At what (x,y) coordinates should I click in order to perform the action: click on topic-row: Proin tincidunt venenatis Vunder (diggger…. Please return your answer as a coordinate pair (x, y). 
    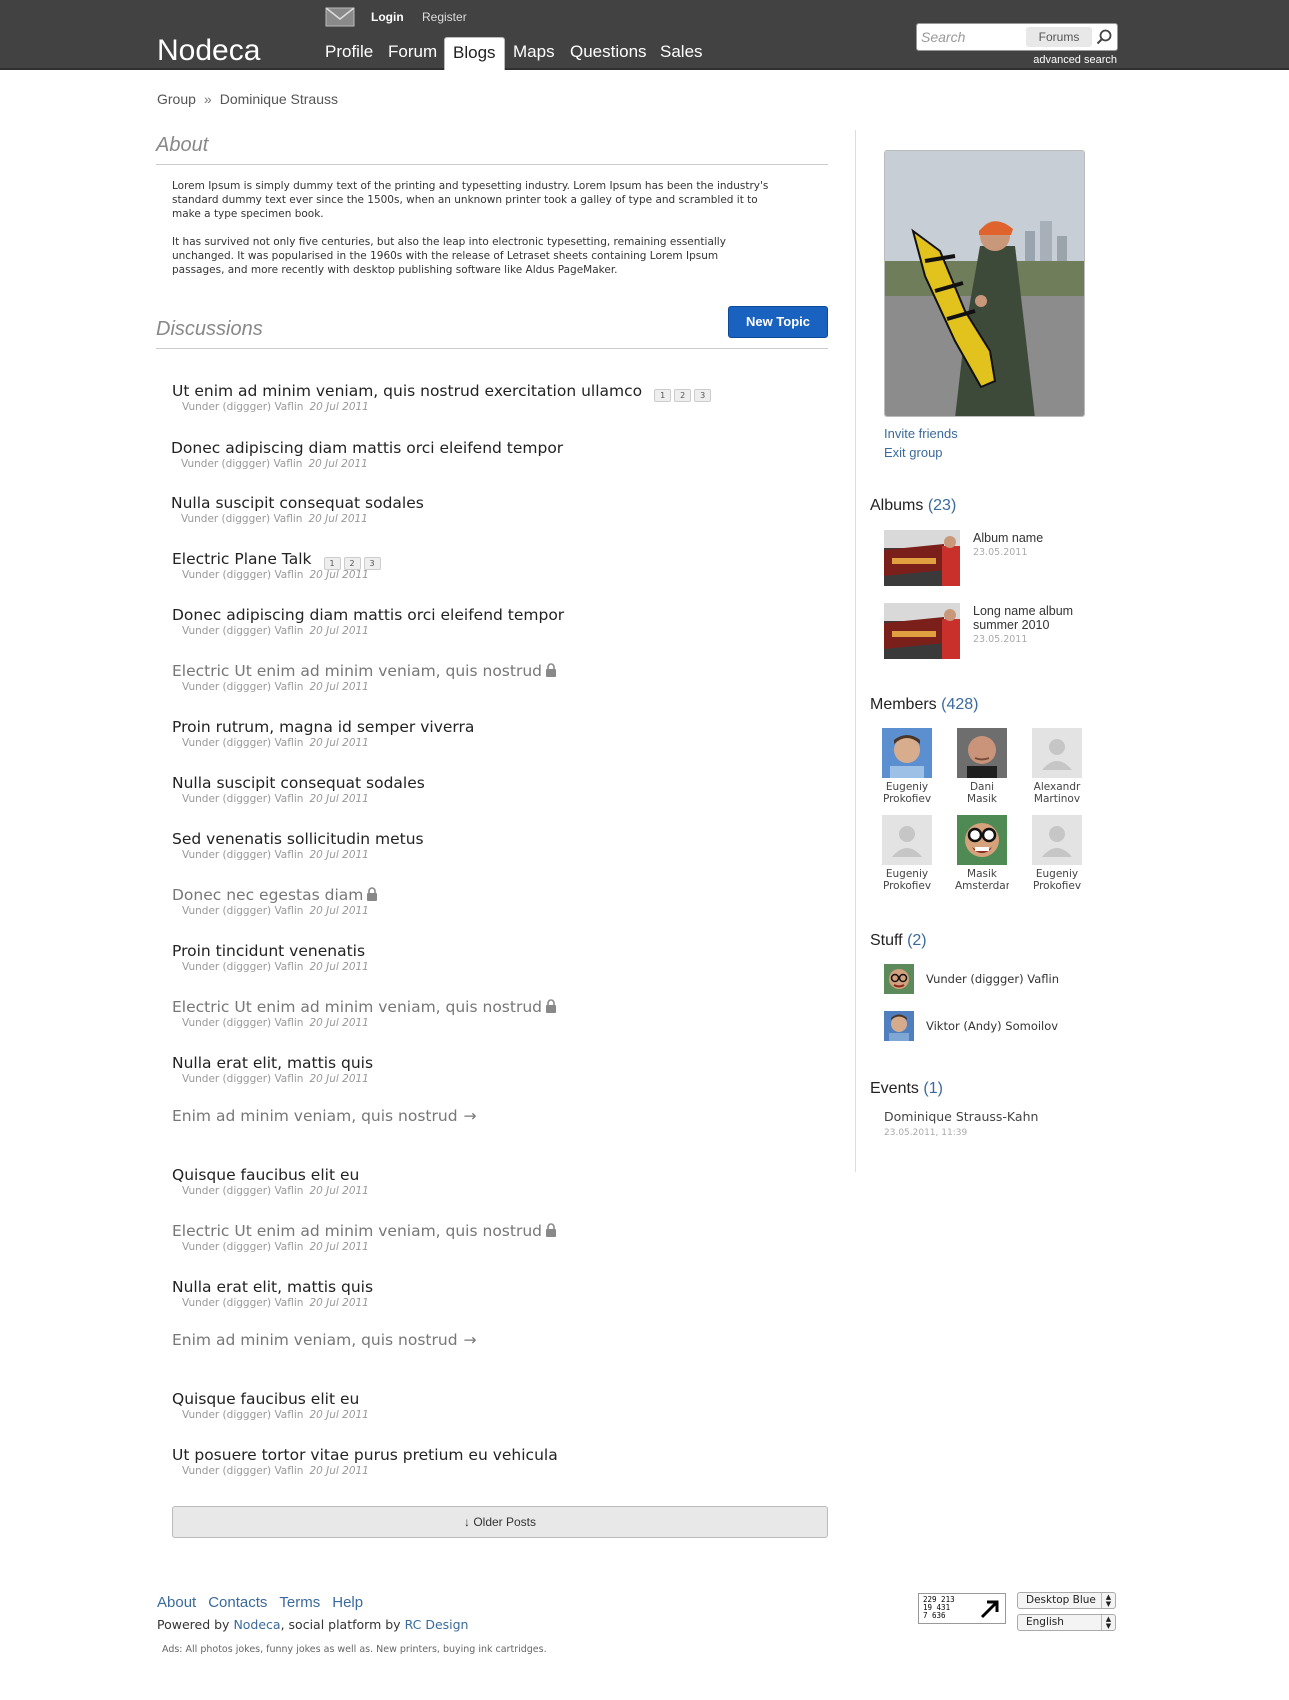
    Looking at the image, I should click on (492, 963).